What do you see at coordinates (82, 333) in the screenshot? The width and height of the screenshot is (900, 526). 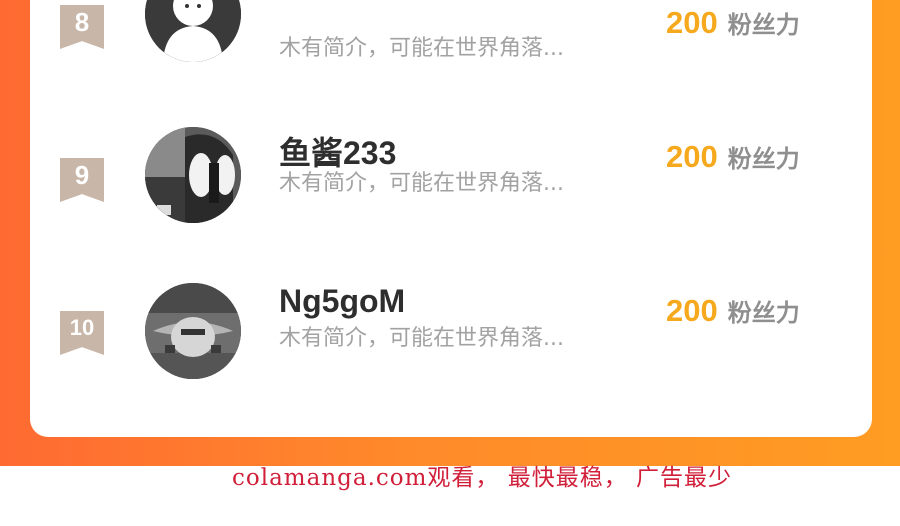 I see `rank-badge: 10` at bounding box center [82, 333].